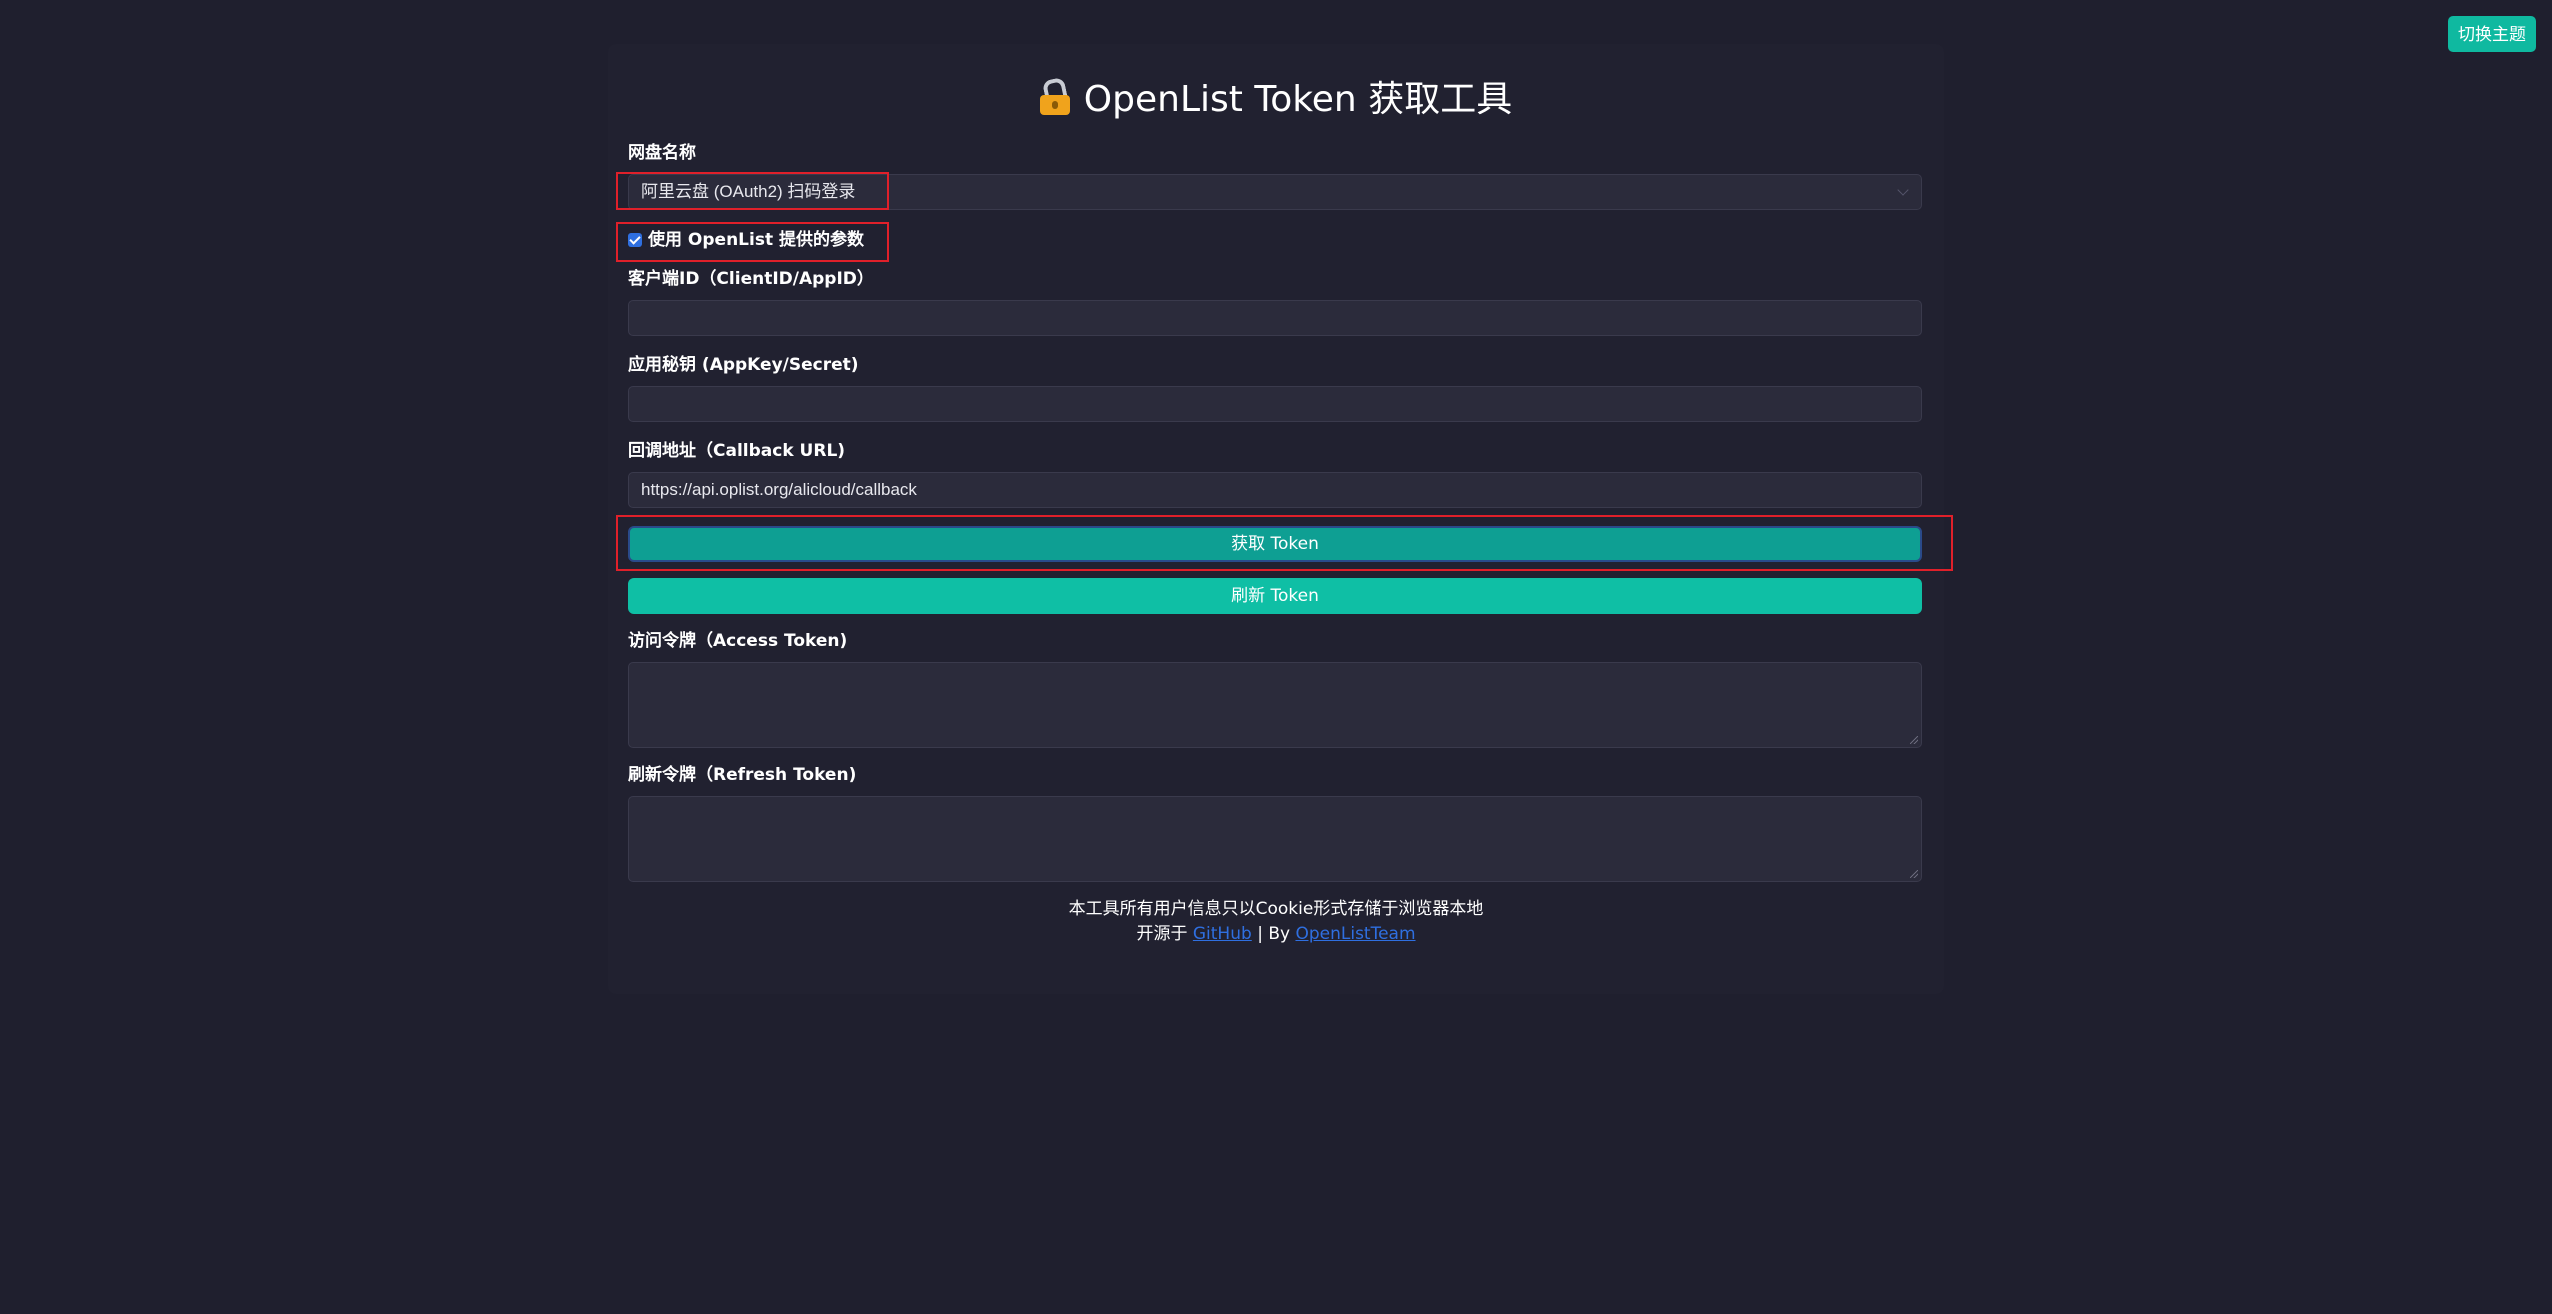 The image size is (2552, 1314). I want to click on page-title: OpenList Token 获取工具, so click(1276, 100).